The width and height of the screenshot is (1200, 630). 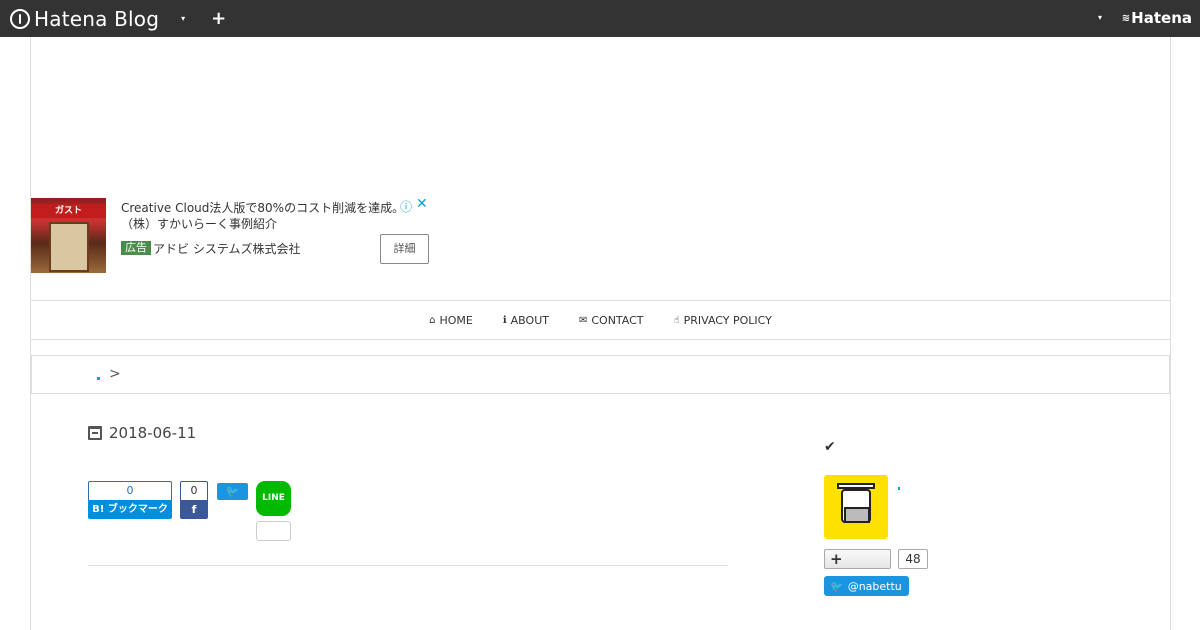 What do you see at coordinates (836, 559) in the screenshot?
I see `plus-icon: +` at bounding box center [836, 559].